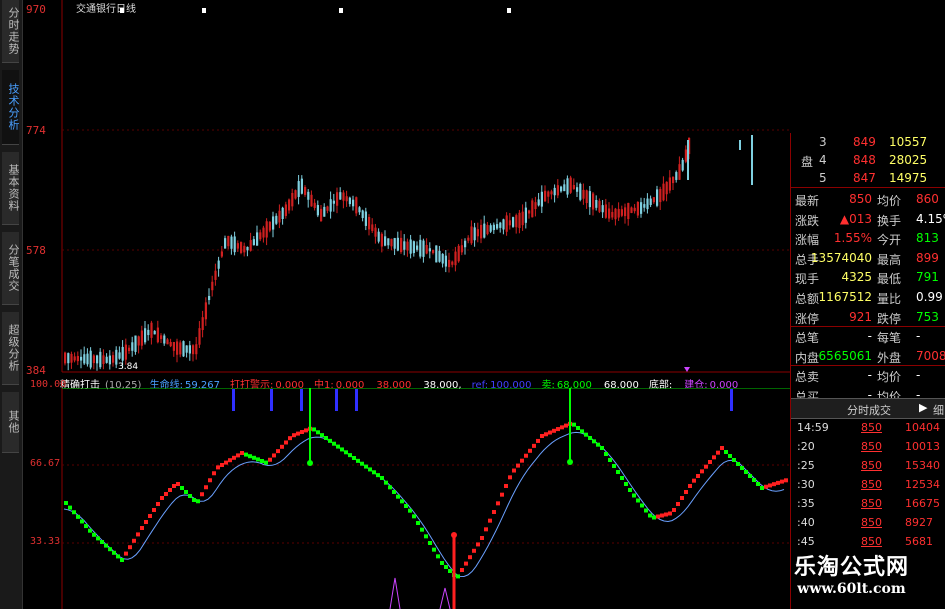  I want to click on quote-row: 涨跌 ▲013 换手 4.15%, so click(868, 220).